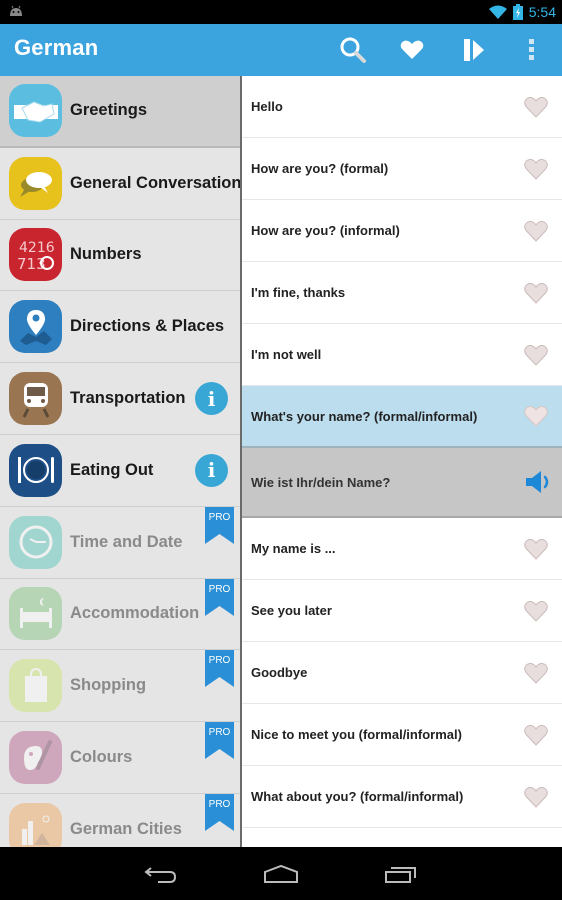 The width and height of the screenshot is (562, 900). What do you see at coordinates (101, 757) in the screenshot?
I see `category-label: Colours` at bounding box center [101, 757].